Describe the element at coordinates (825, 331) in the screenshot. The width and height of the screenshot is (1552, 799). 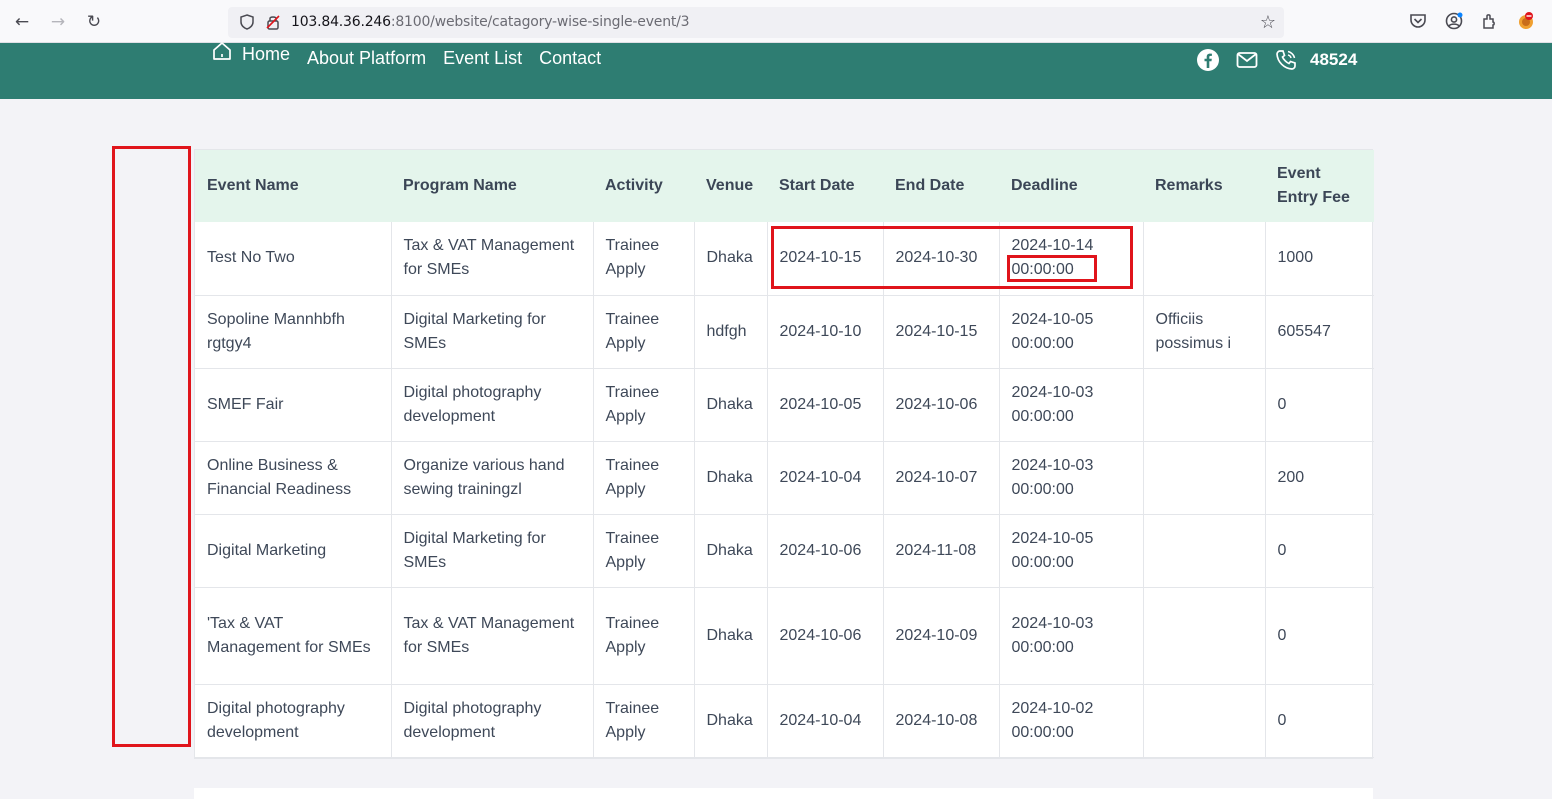
I see `cell-start-date: 2024-10-10` at that location.